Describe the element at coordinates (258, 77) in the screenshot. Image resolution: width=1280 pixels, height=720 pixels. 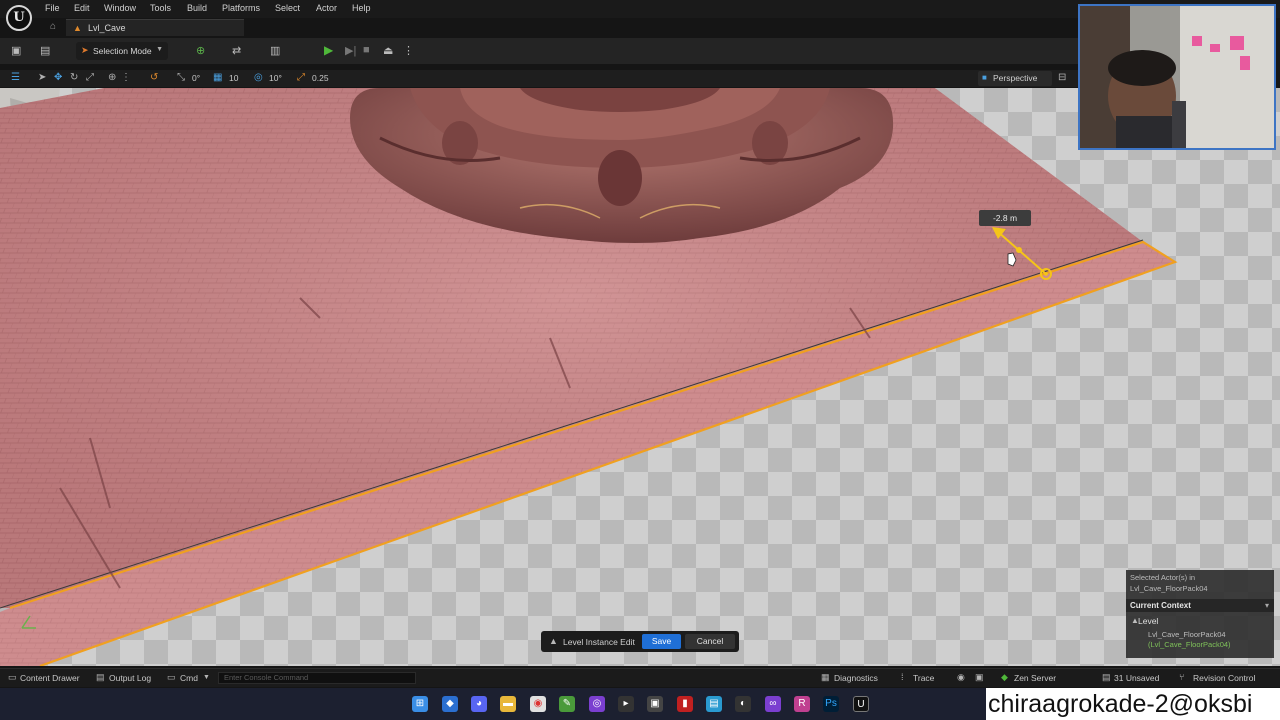
I see `angle-snap-icon: ◎` at that location.